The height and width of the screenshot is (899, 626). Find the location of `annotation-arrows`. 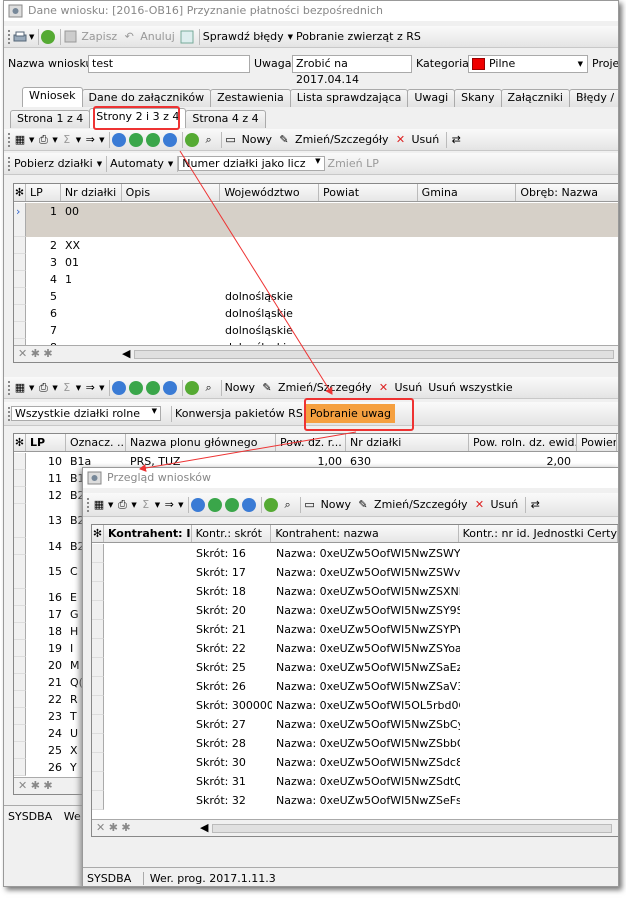

annotation-arrows is located at coordinates (248, 311).